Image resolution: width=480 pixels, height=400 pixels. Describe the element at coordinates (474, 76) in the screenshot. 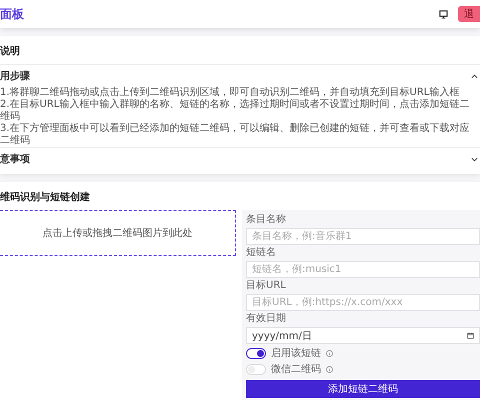

I see `caret-up-icon` at that location.